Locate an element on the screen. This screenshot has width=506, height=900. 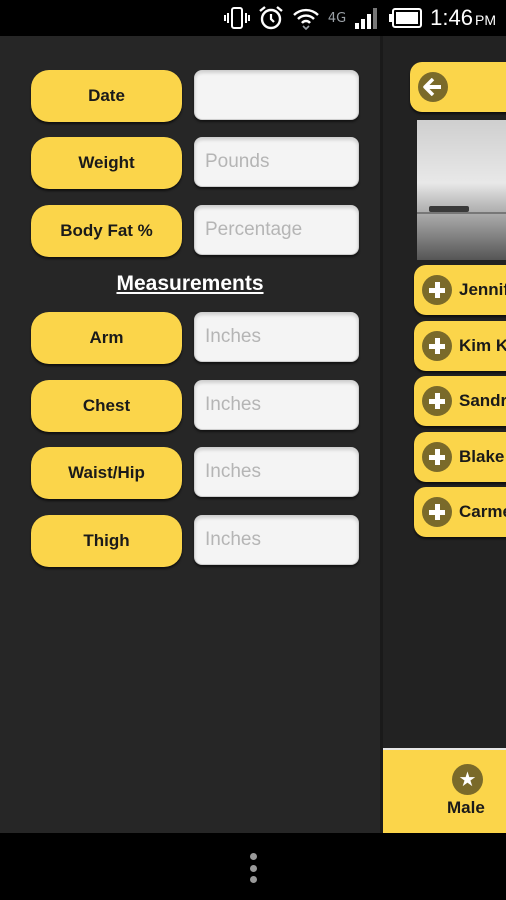
tab-label: Male is located at coordinates (466, 807).